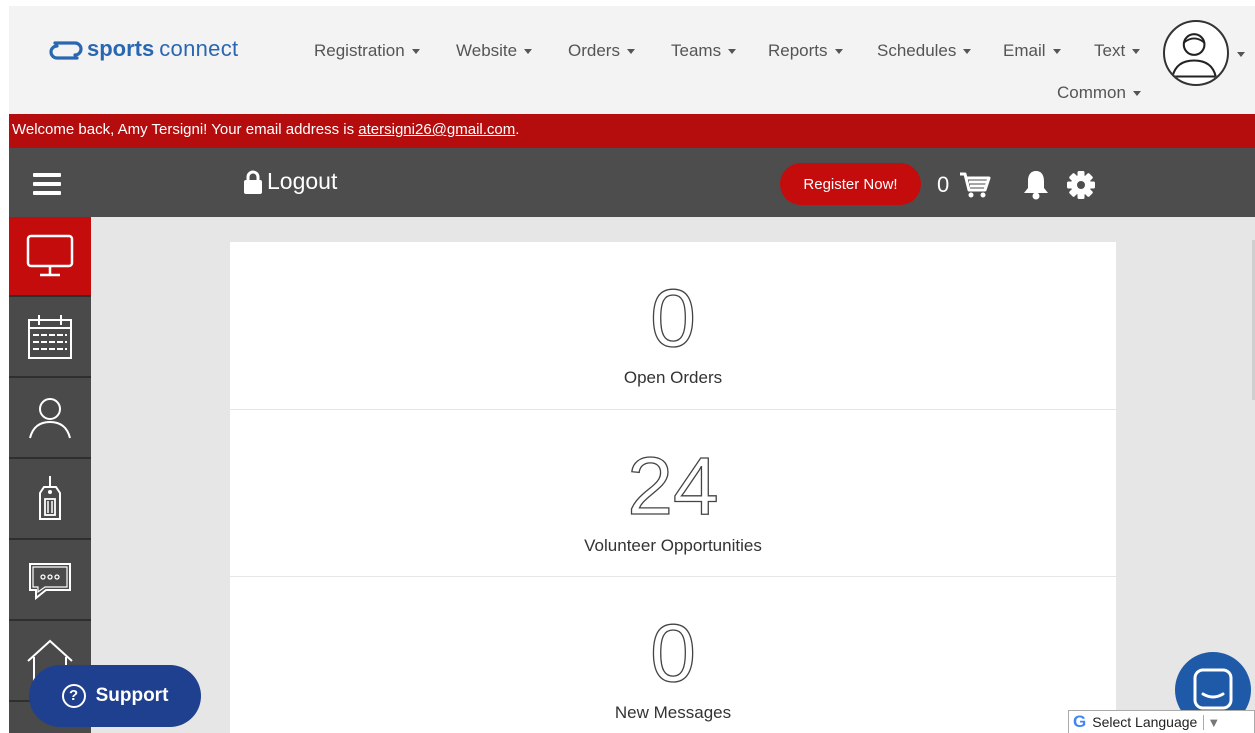  Describe the element at coordinates (73, 696) in the screenshot. I see `question-circle-icon: ?` at that location.